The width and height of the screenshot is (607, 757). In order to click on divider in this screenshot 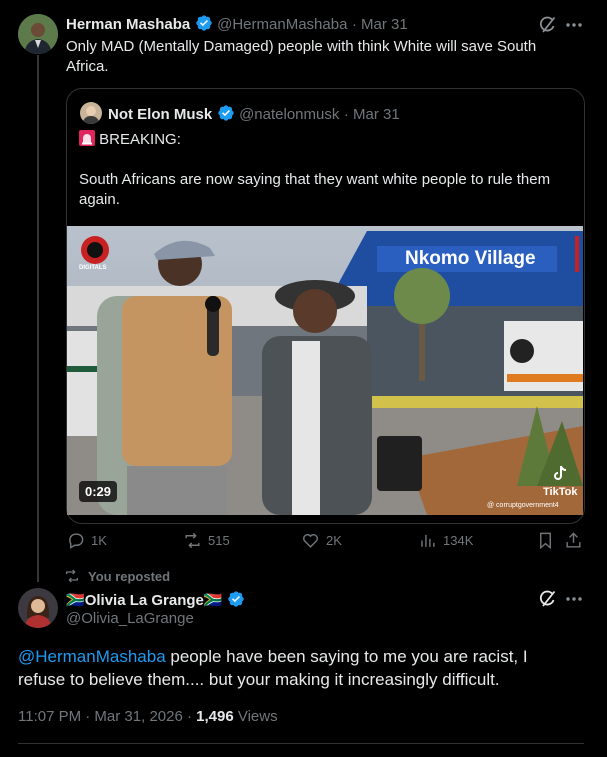, I will do `click(301, 743)`.